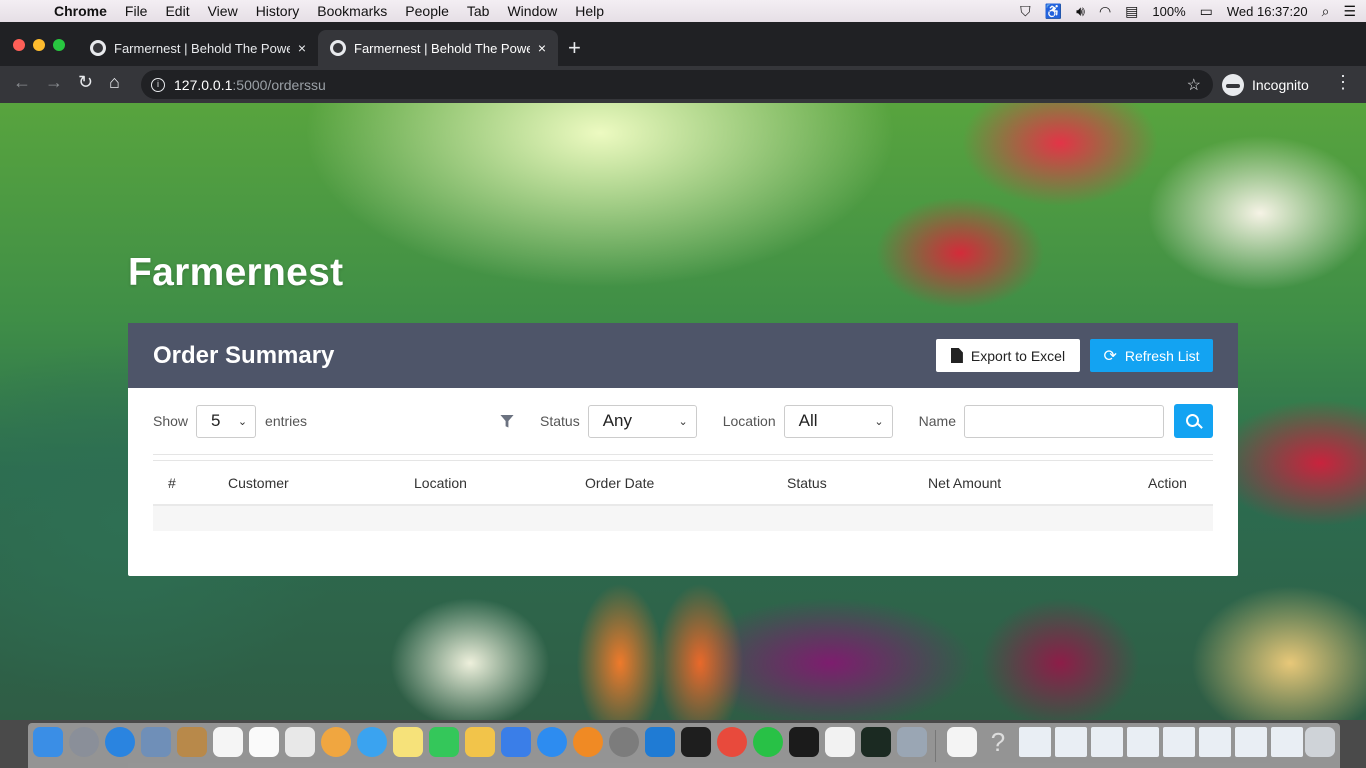 This screenshot has height=768, width=1366. What do you see at coordinates (1162, 355) in the screenshot?
I see `refresh-label: Refresh List` at bounding box center [1162, 355].